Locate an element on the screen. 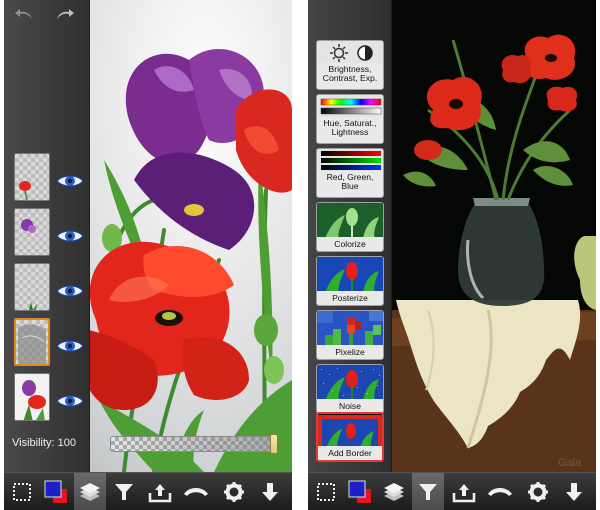 The height and width of the screenshot is (510, 600). layer-thumbnail-sketch-selected is located at coordinates (32, 342).